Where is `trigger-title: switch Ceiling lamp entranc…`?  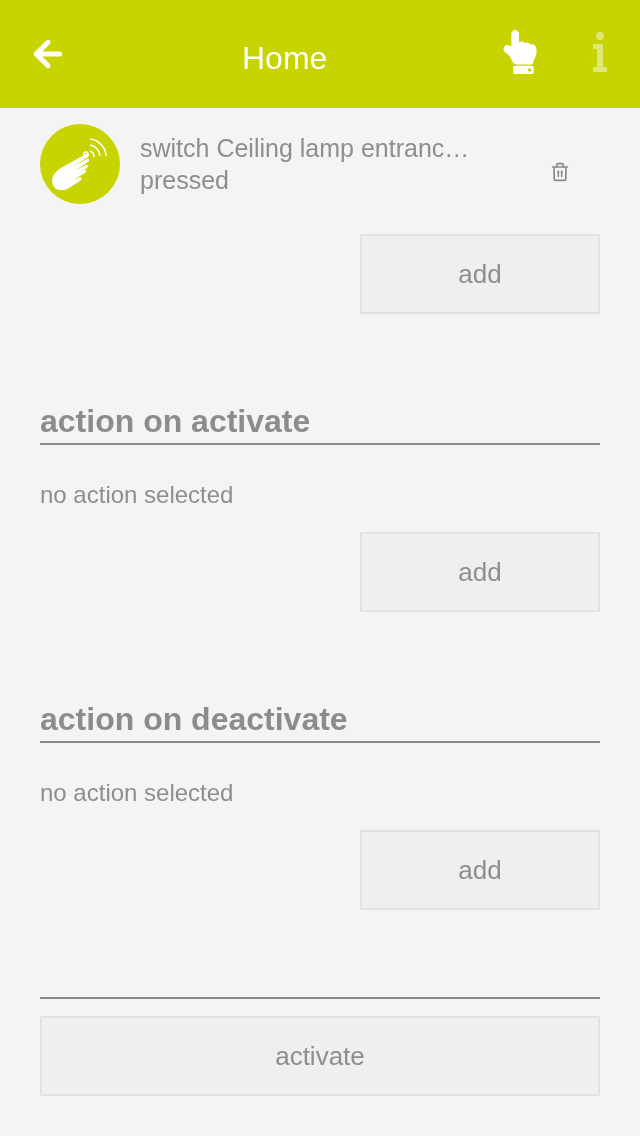
trigger-title: switch Ceiling lamp entranc… is located at coordinates (305, 148).